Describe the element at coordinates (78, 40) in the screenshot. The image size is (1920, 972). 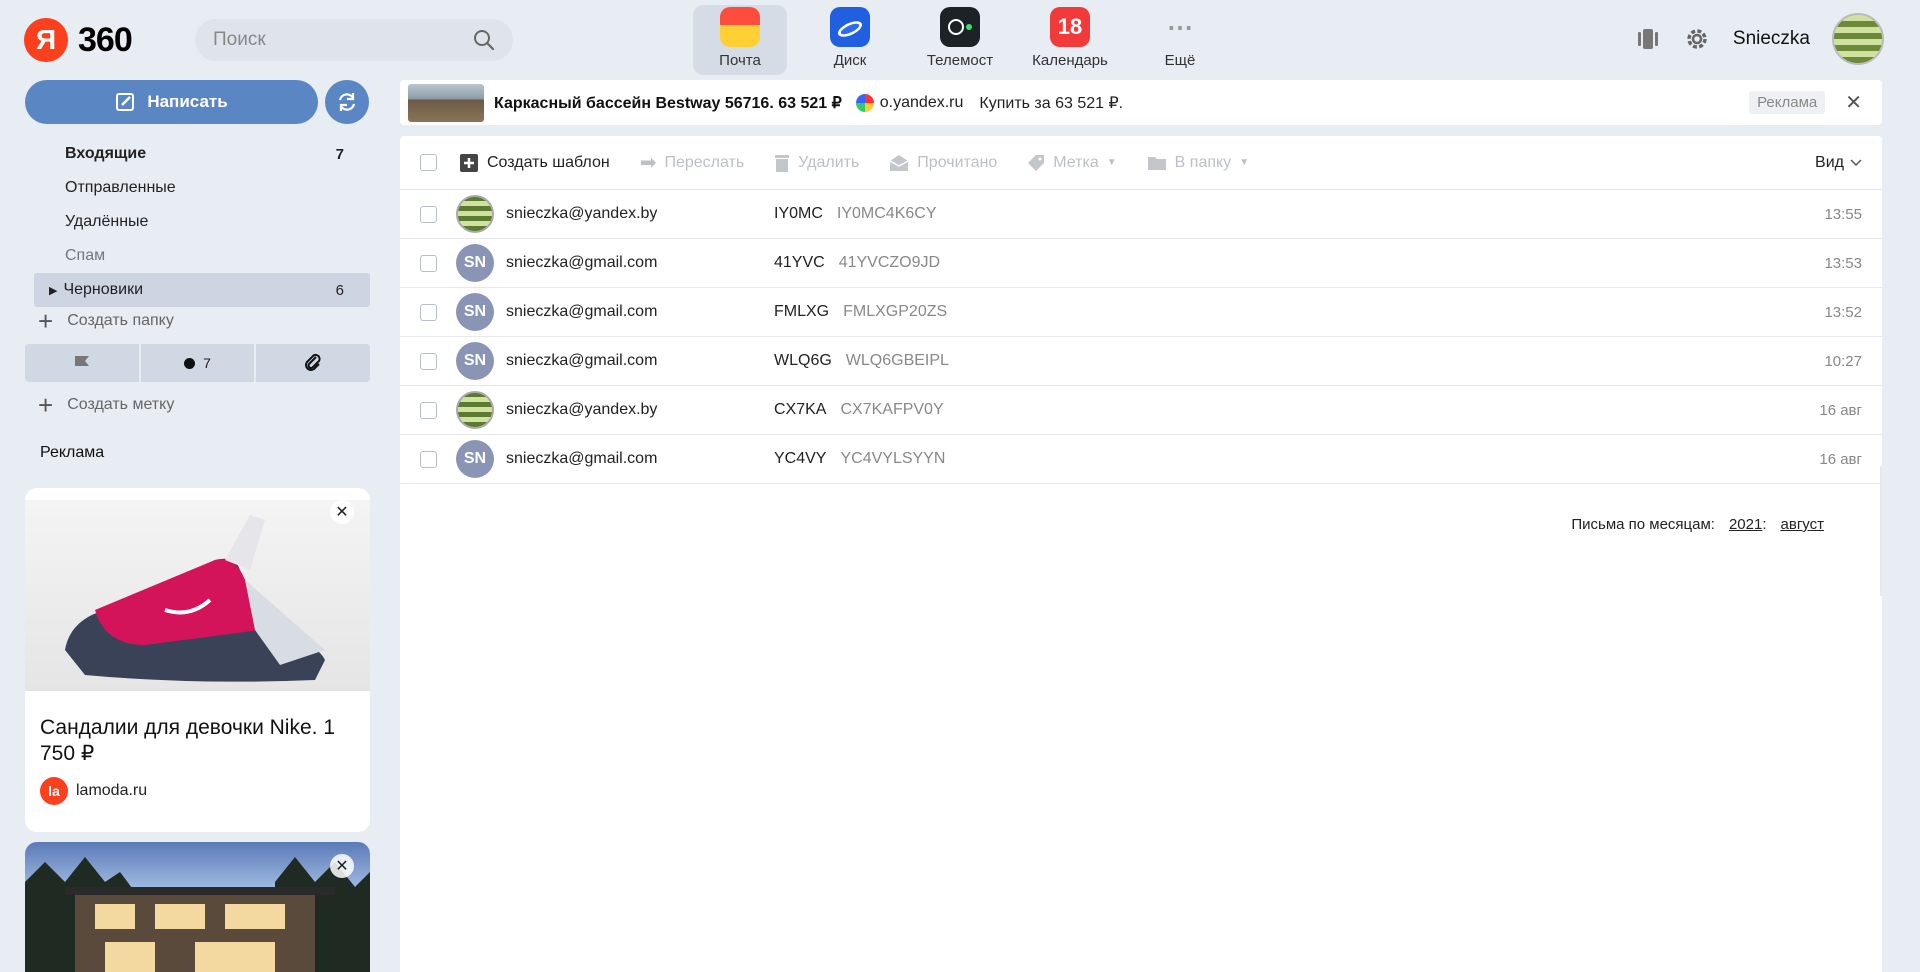
I see `yandex-360-logo: Я 360` at that location.